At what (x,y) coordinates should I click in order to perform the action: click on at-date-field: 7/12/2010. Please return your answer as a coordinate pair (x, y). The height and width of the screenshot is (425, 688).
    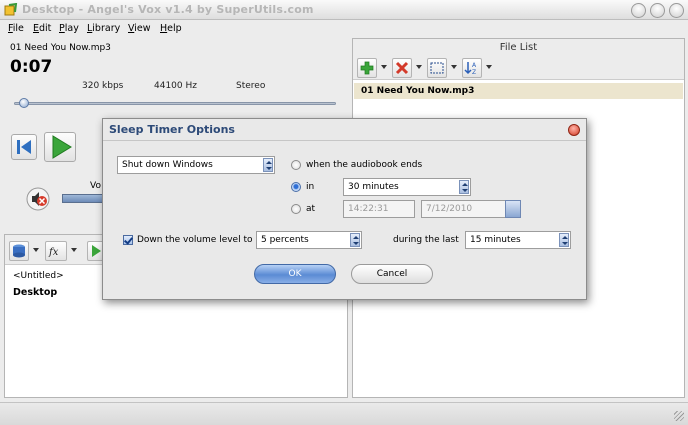
    Looking at the image, I should click on (471, 209).